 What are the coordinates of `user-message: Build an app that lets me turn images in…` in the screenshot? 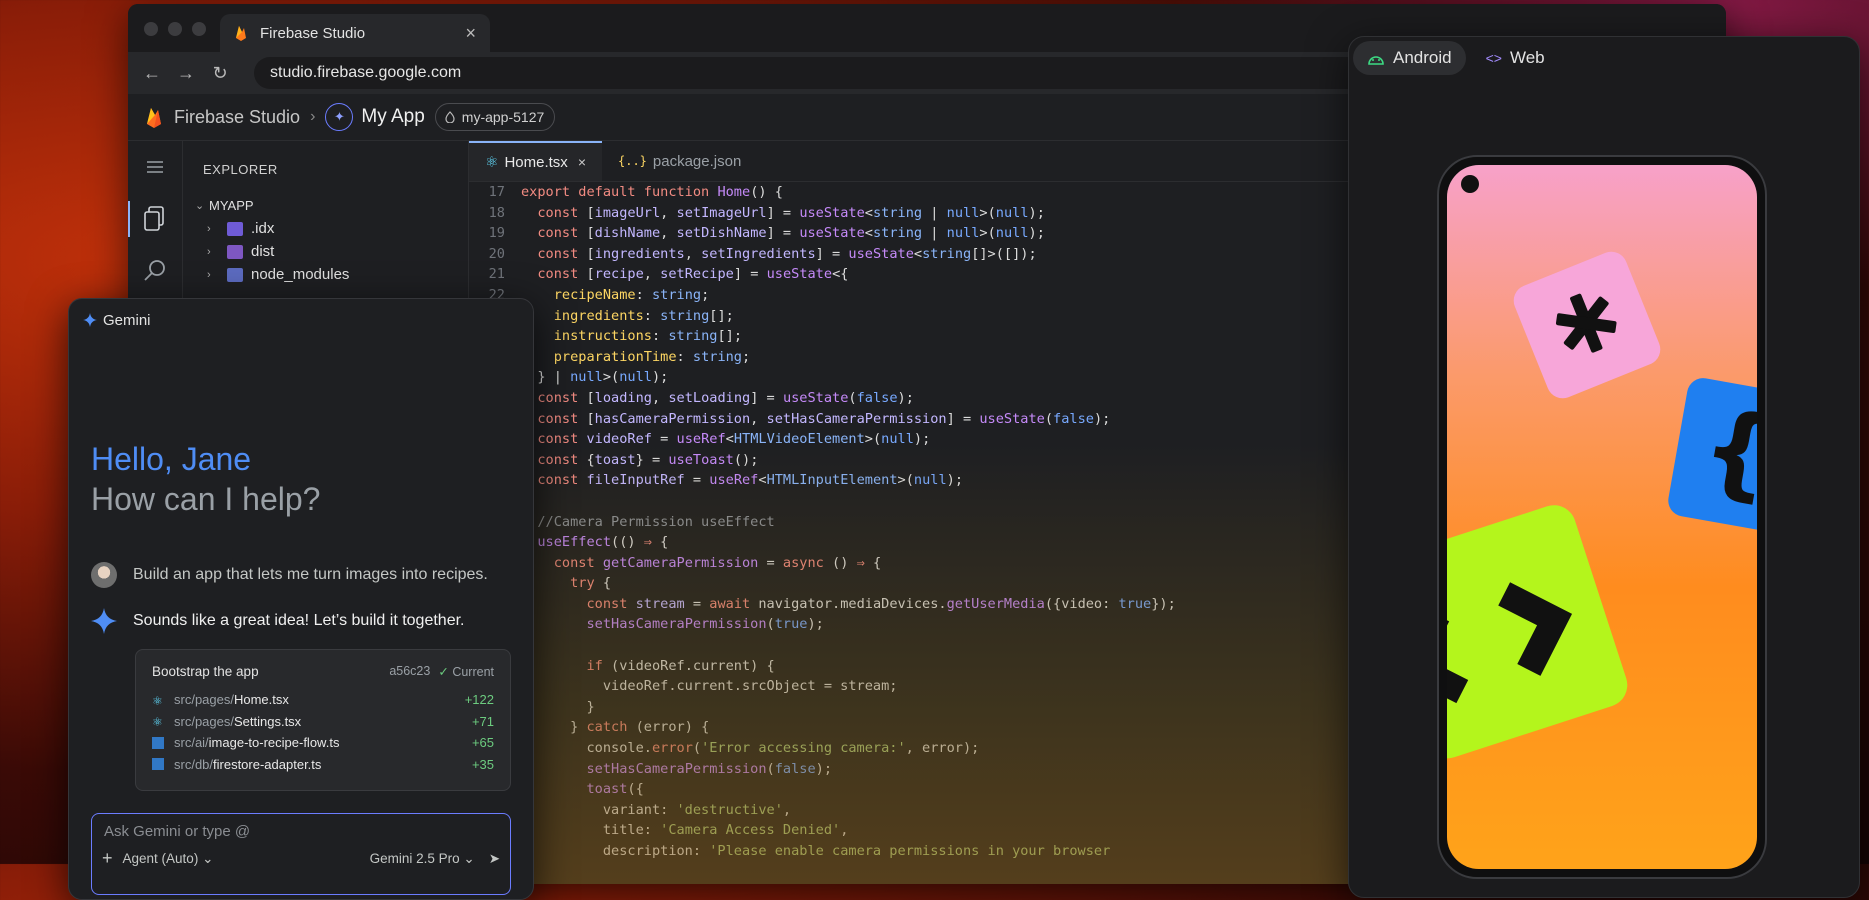 It's located at (289, 575).